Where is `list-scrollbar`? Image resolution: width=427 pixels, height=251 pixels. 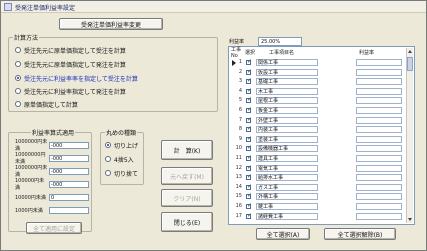
list-scrollbar is located at coordinates (409, 135).